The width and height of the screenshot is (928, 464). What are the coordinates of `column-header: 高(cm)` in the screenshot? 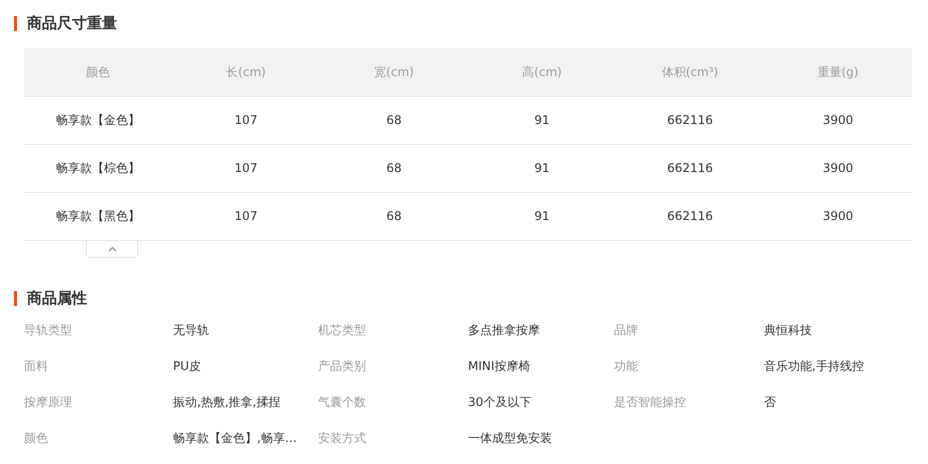 It's located at (542, 72).